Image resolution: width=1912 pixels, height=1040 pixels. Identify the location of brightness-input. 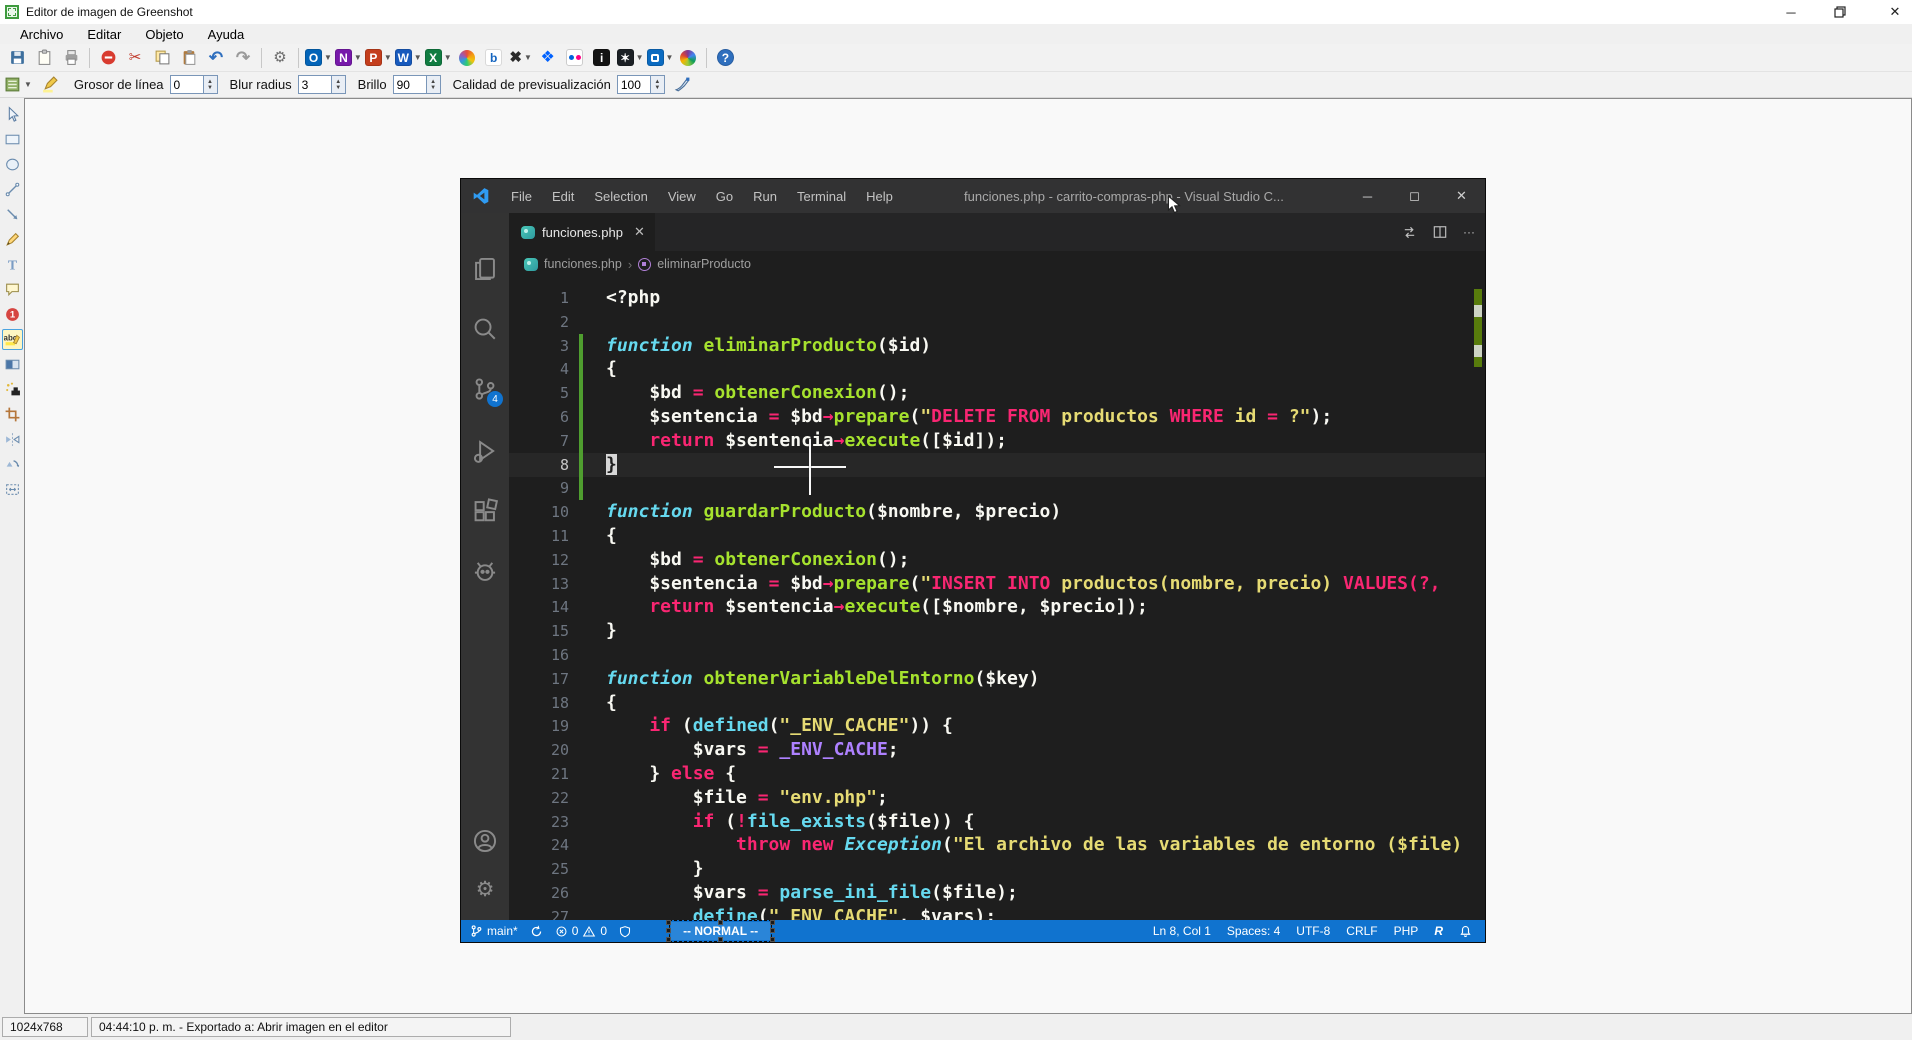
(409, 84).